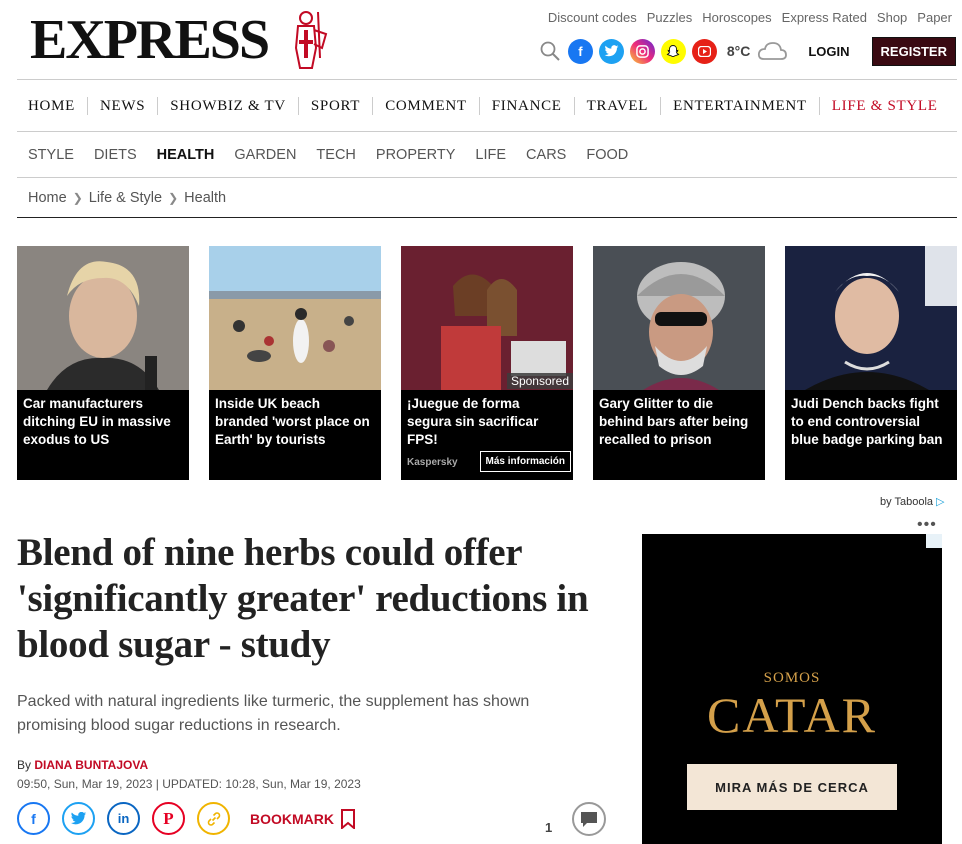  I want to click on subnav-item-diets: DIETS, so click(115, 155).